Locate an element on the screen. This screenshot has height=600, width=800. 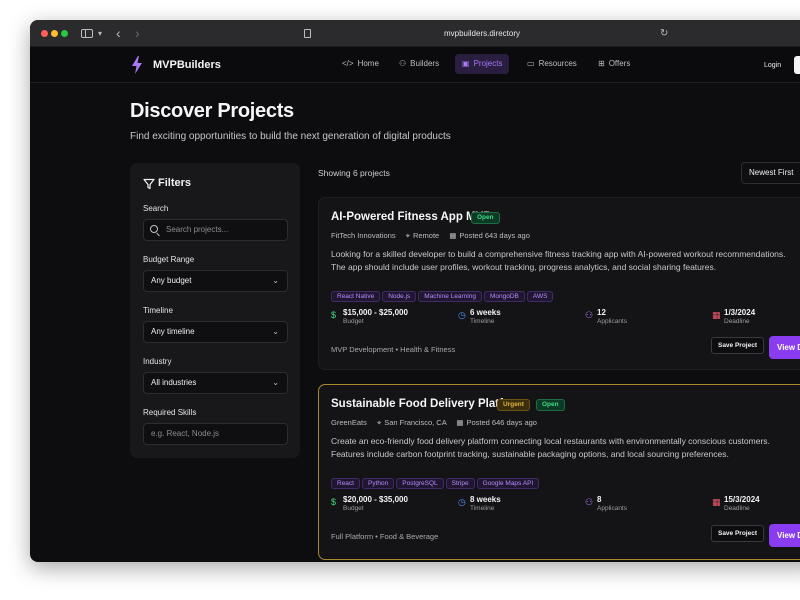
applicants-value: 8 is located at coordinates (599, 499).